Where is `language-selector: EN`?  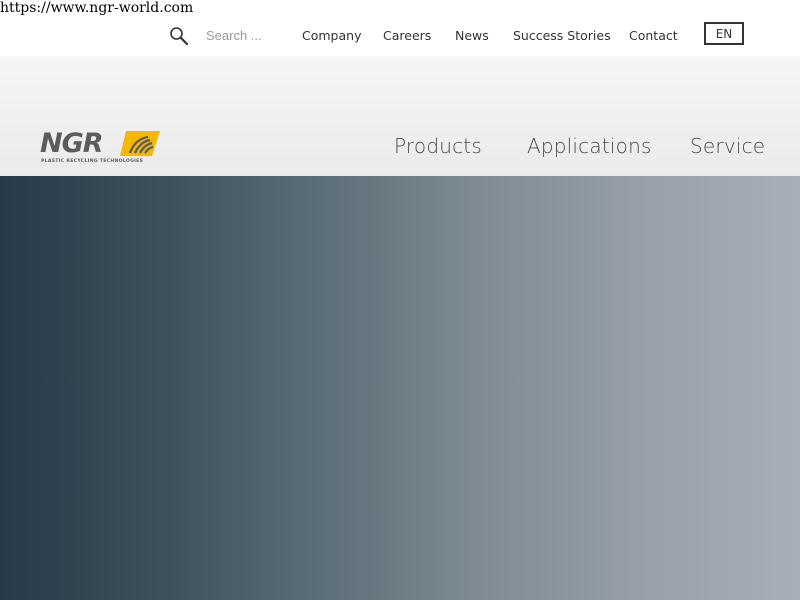 language-selector: EN is located at coordinates (724, 33).